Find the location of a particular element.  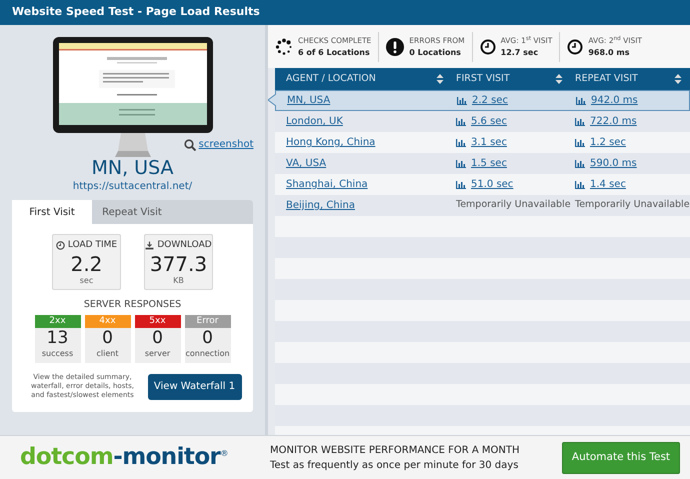

time-link: 2.2 sec is located at coordinates (490, 100).